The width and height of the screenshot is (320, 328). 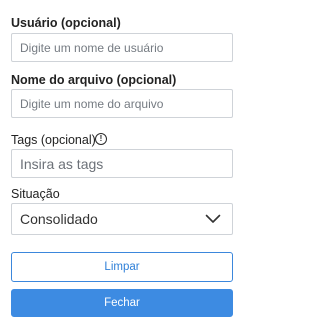 What do you see at coordinates (213, 218) in the screenshot?
I see `chevron-down-icon` at bounding box center [213, 218].